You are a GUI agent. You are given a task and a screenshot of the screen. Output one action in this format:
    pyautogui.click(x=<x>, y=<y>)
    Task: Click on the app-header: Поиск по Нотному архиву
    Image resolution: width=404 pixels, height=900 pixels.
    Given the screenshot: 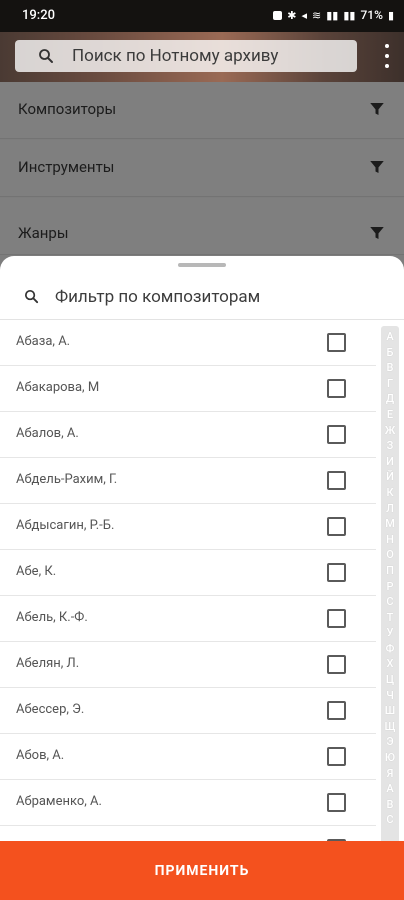 What is the action you would take?
    pyautogui.click(x=202, y=57)
    